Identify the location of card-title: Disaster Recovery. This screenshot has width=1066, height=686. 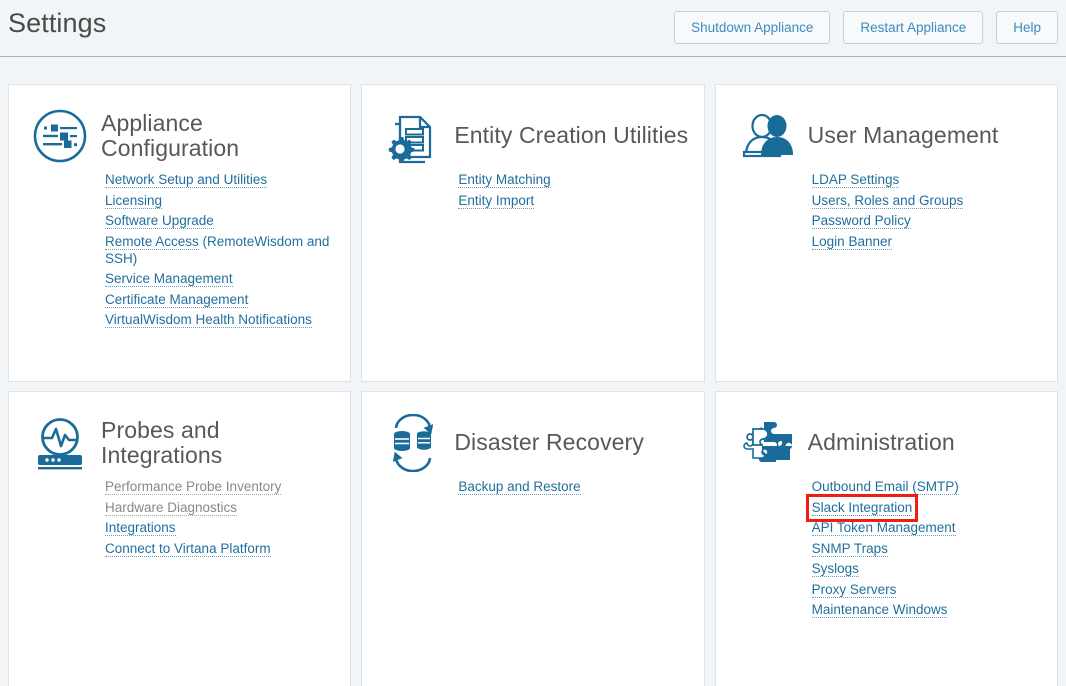
(549, 442).